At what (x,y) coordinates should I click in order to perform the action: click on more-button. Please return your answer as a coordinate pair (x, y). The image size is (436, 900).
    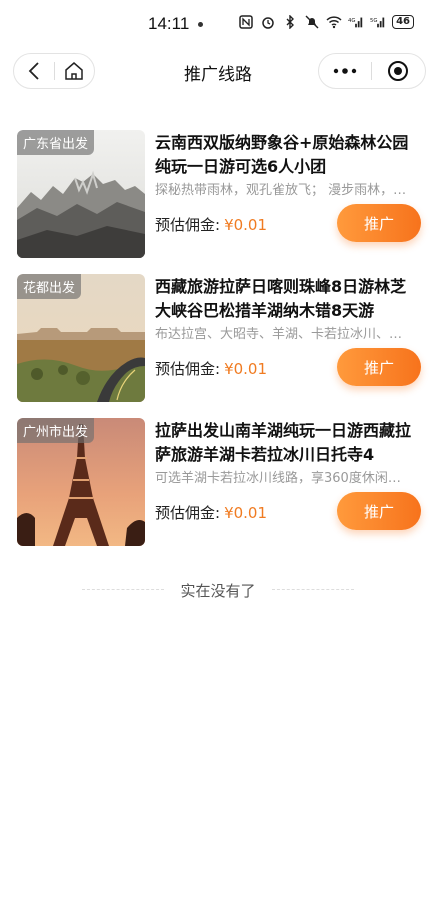
    Looking at the image, I should click on (345, 71).